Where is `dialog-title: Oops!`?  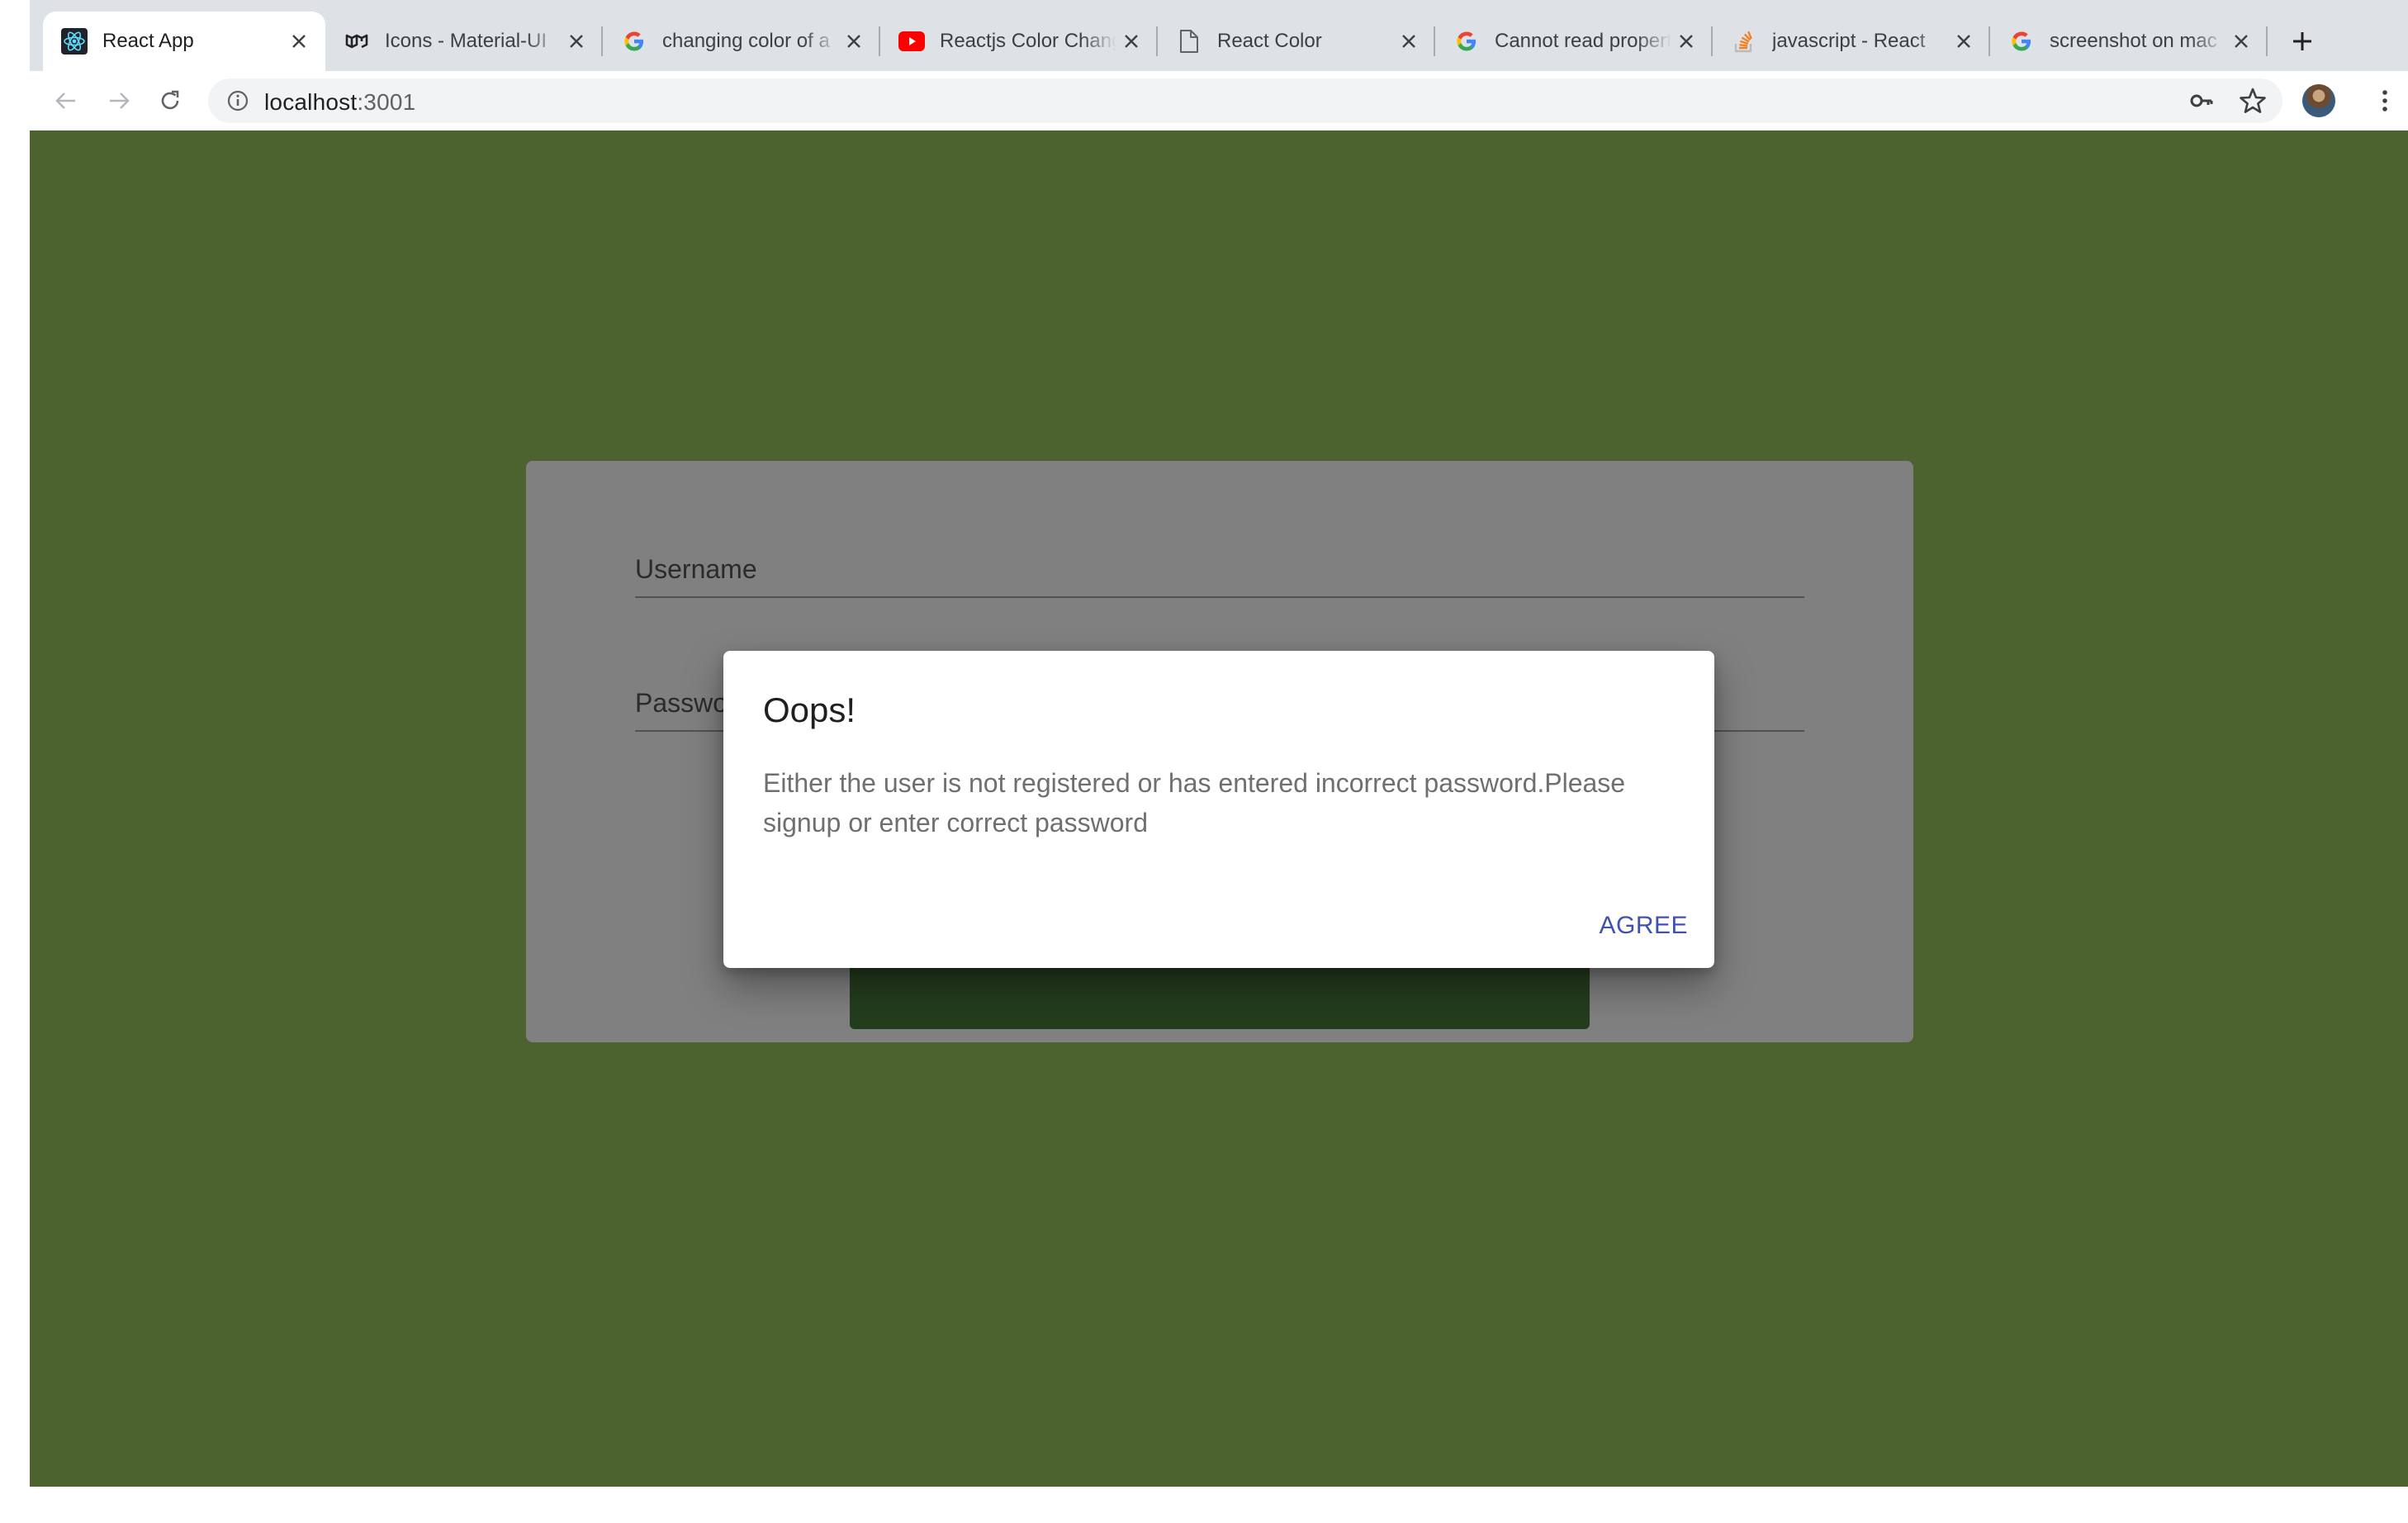 dialog-title: Oops! is located at coordinates (809, 709).